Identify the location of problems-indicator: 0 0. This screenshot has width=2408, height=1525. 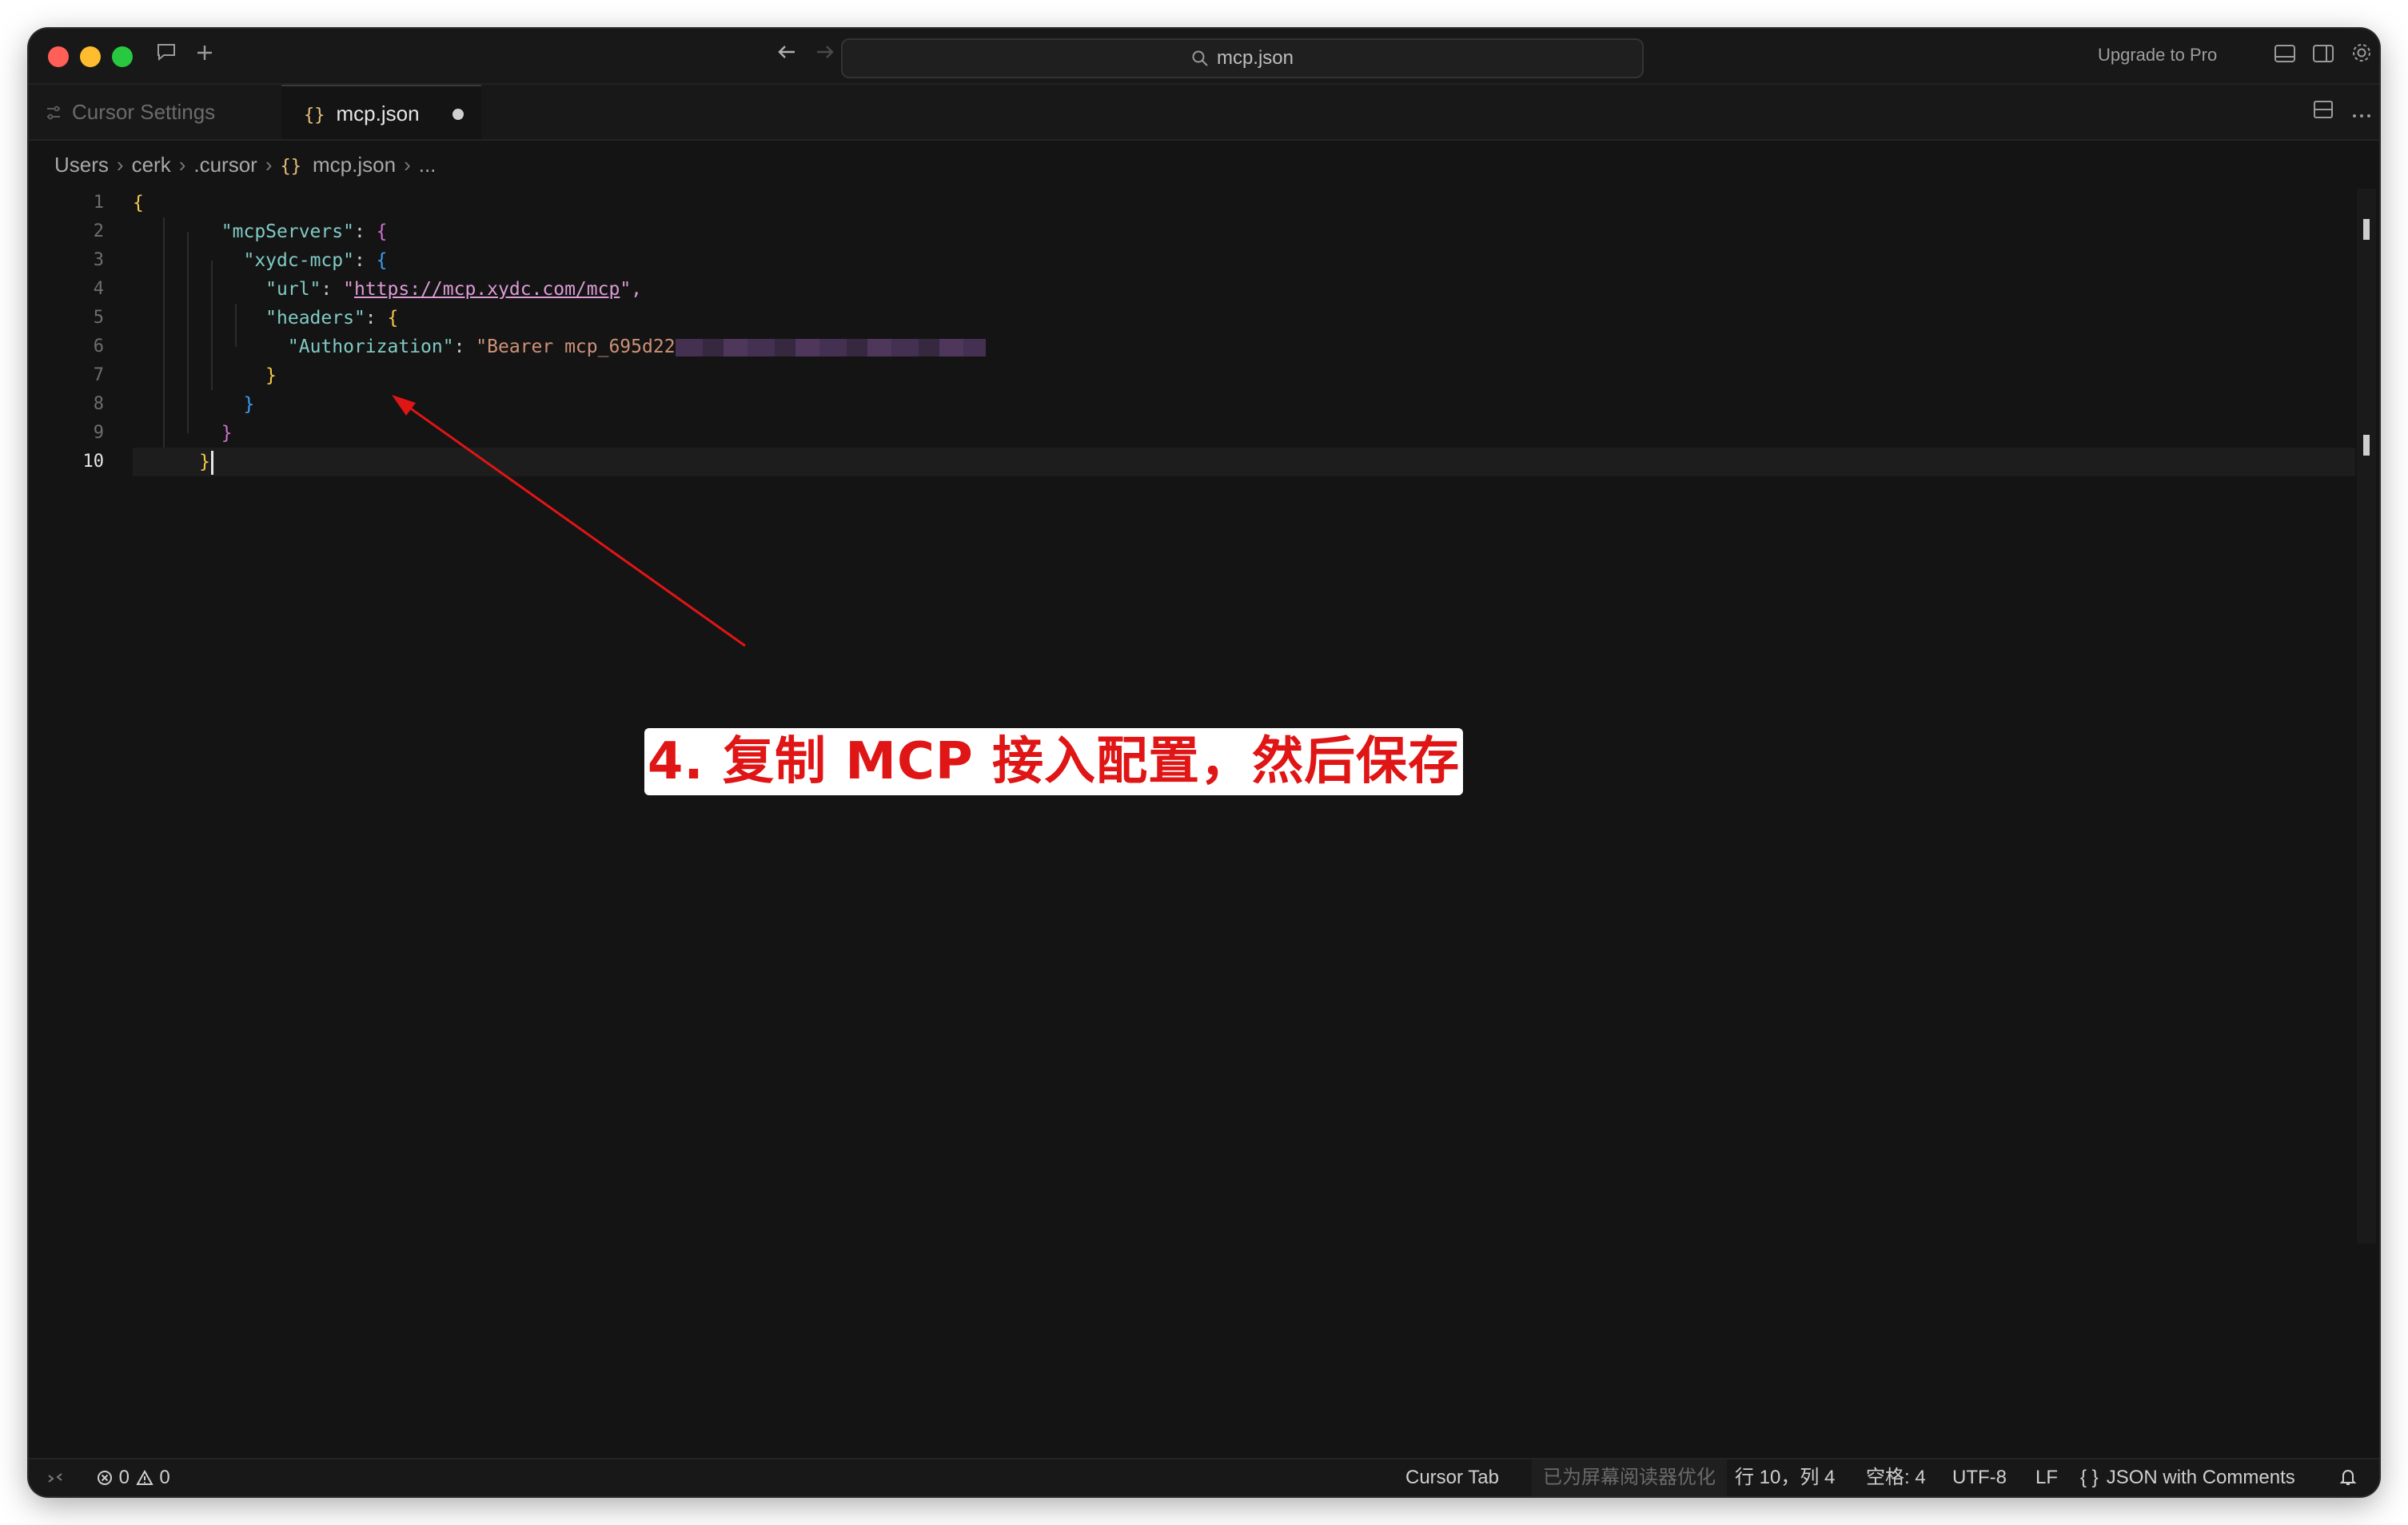
(133, 1477).